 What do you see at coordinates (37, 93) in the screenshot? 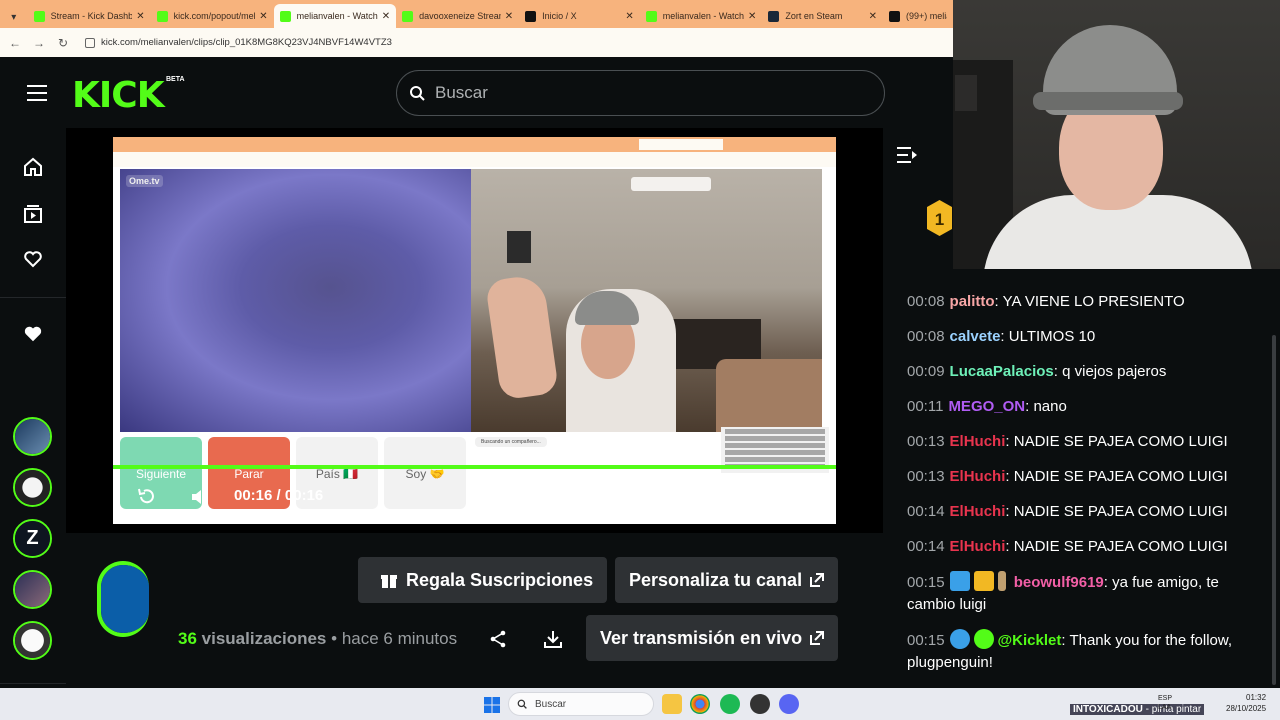
I see `menu-icon` at bounding box center [37, 93].